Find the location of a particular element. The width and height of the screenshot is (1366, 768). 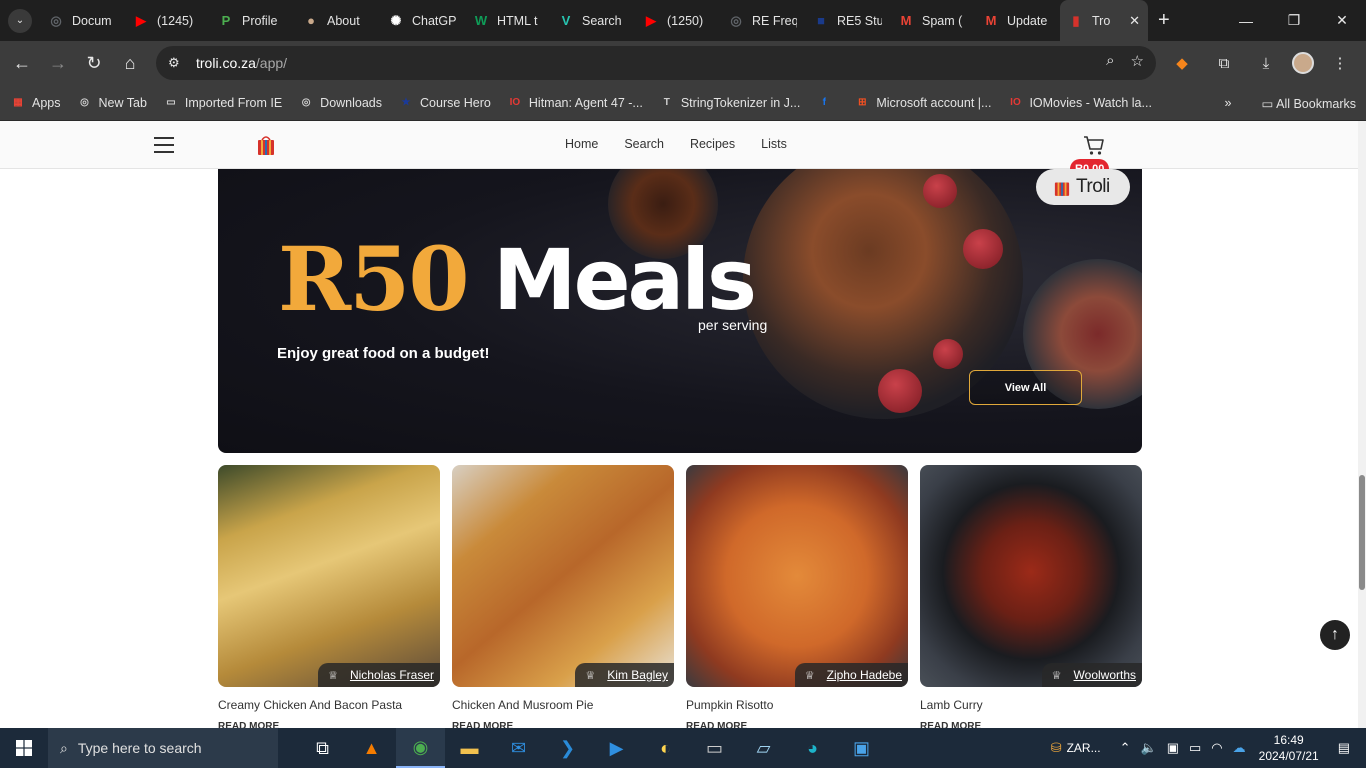

show-hidden-icons-icon: ⌃ is located at coordinates (1125, 748).